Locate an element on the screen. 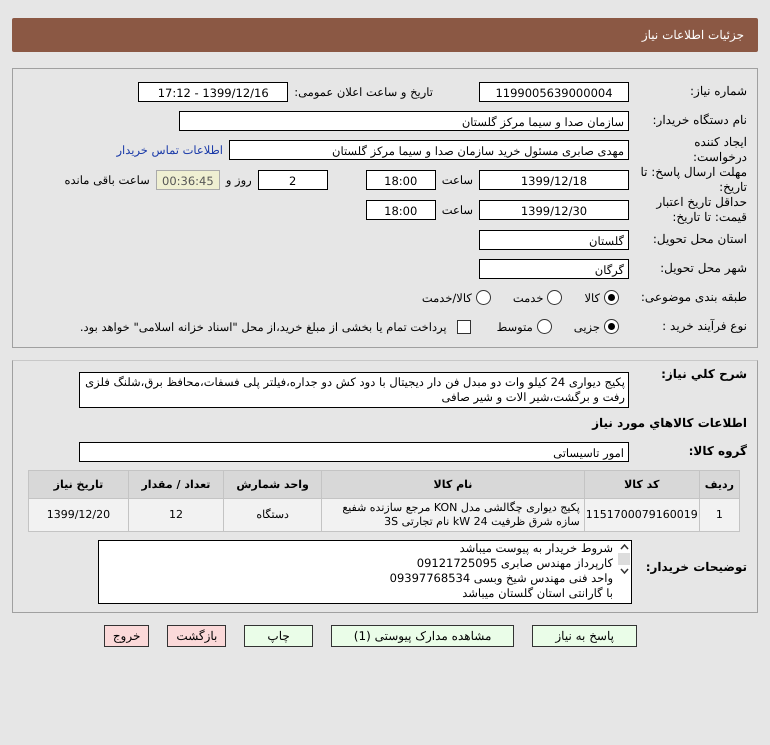 The width and height of the screenshot is (770, 745). column-header: کد کالا is located at coordinates (642, 484).